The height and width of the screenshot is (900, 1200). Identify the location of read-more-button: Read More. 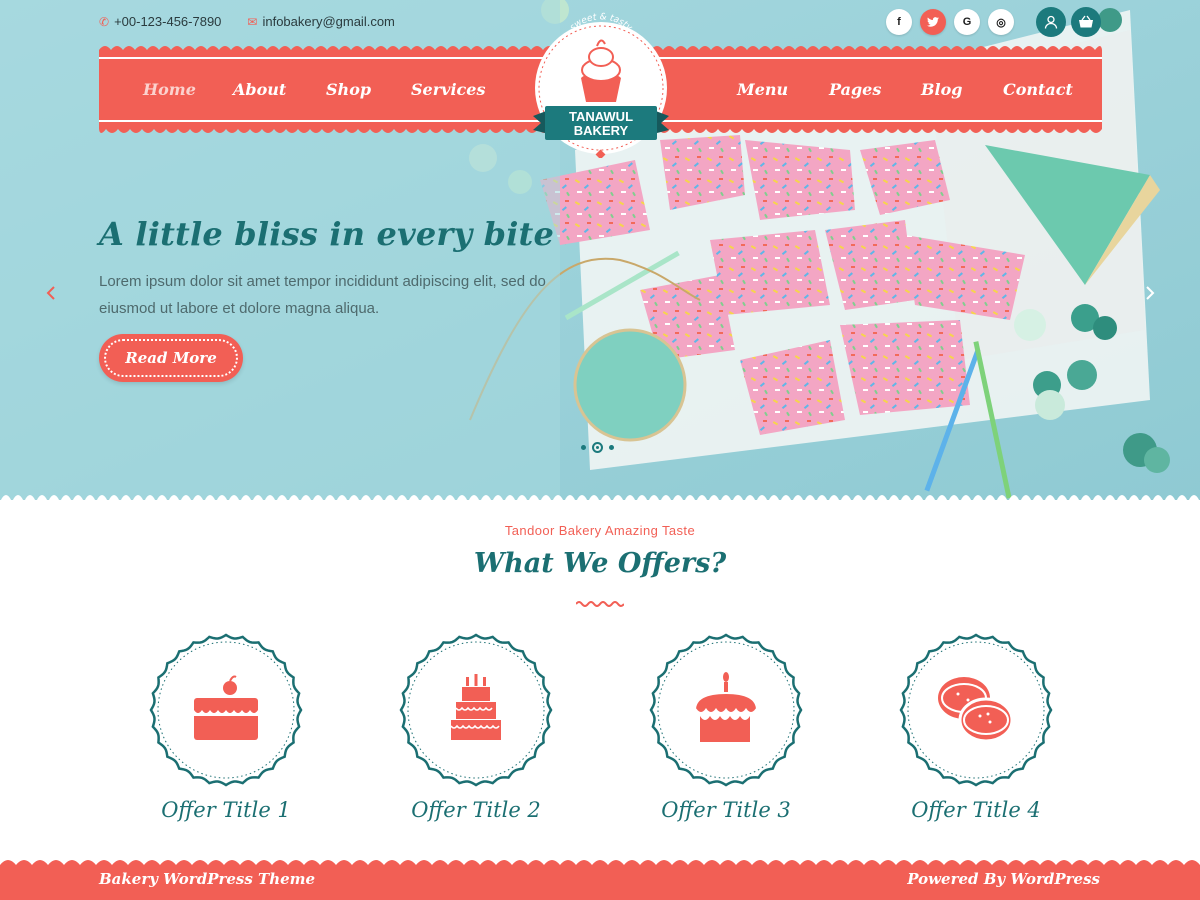
(171, 358).